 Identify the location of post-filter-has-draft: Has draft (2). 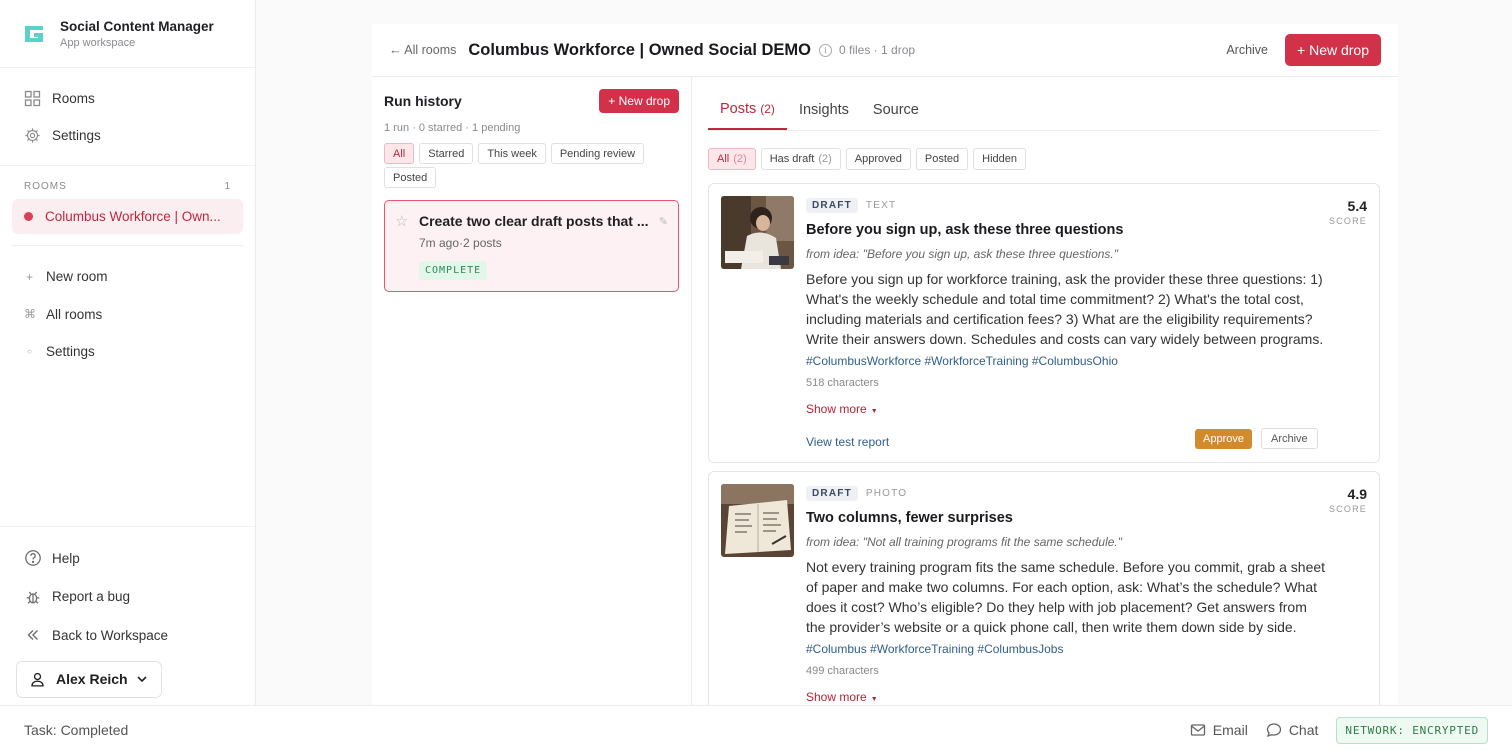
(800, 159).